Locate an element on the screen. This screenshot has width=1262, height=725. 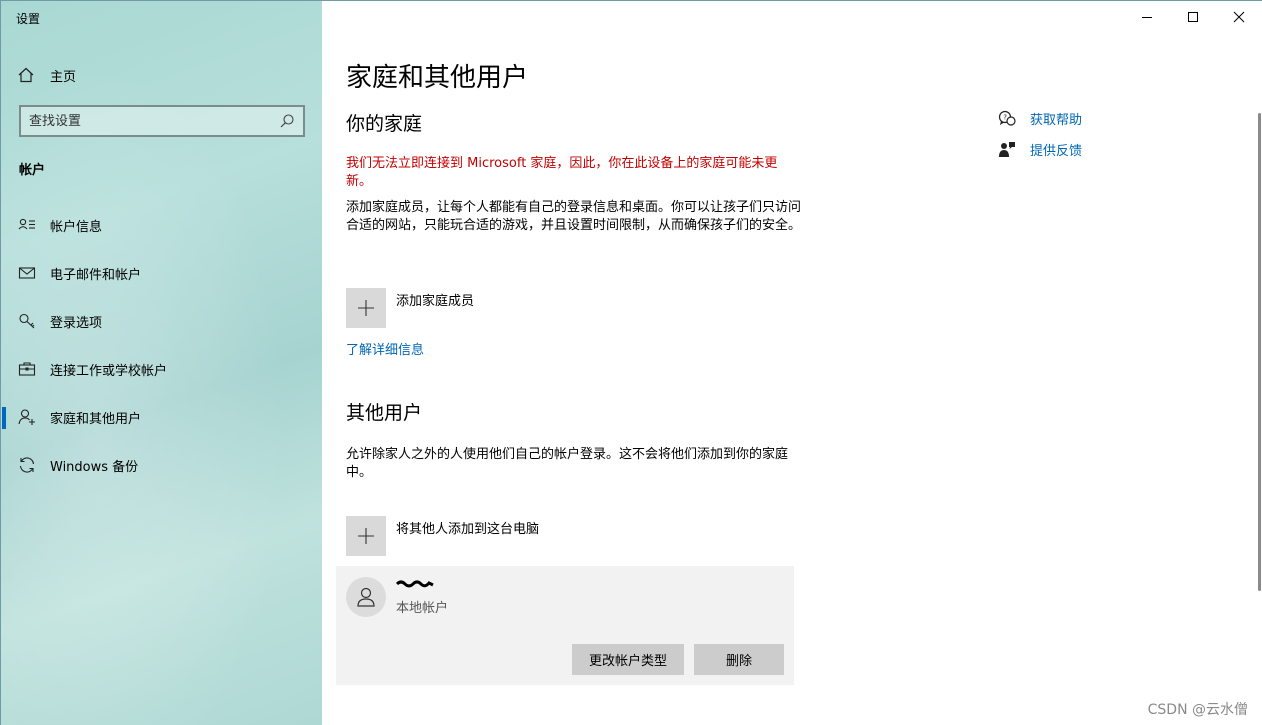
home-label: 主页 is located at coordinates (63, 77).